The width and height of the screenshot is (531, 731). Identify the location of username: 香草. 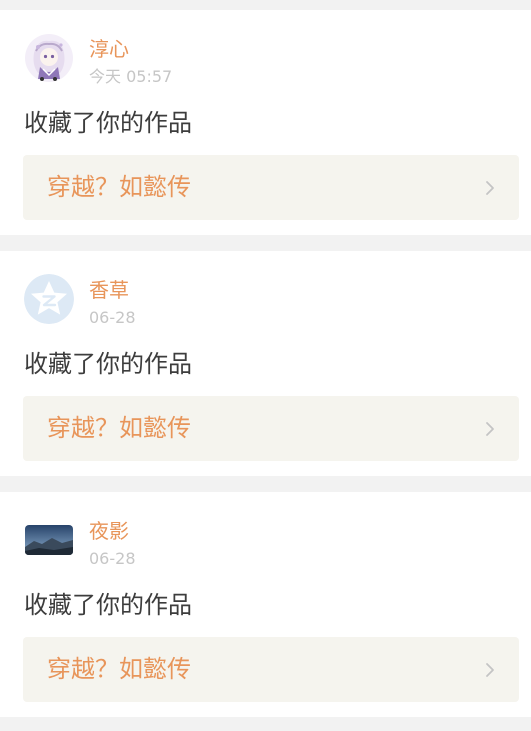
(109, 290).